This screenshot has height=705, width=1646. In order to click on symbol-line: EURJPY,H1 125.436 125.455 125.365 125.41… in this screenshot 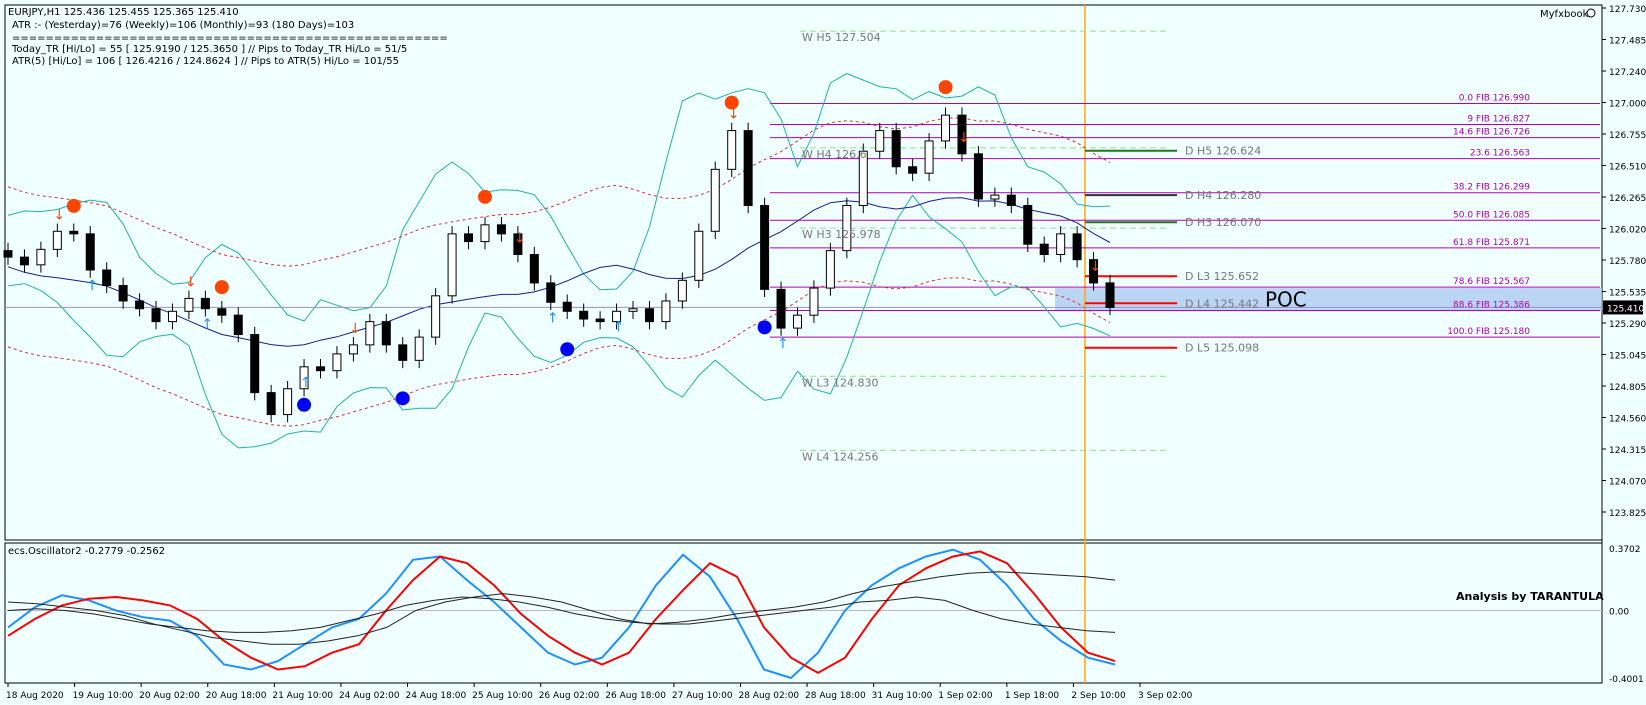, I will do `click(123, 12)`.